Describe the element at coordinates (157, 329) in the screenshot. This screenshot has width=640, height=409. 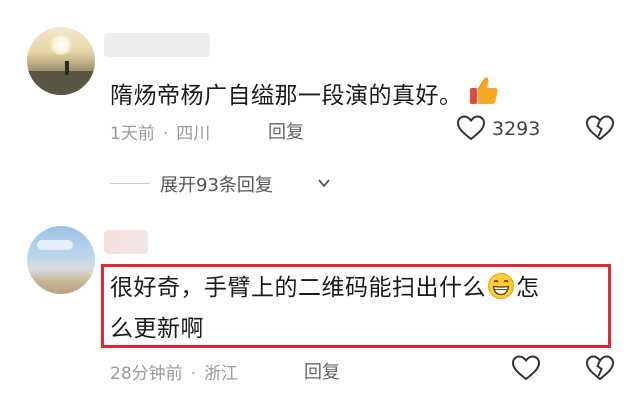
I see `comment-text-line2: 么更新啊` at that location.